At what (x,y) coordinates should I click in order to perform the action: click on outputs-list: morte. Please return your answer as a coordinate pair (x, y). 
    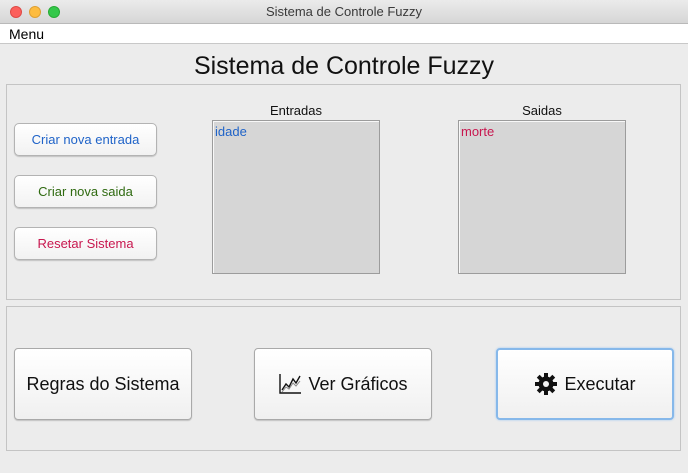
    Looking at the image, I should click on (542, 197).